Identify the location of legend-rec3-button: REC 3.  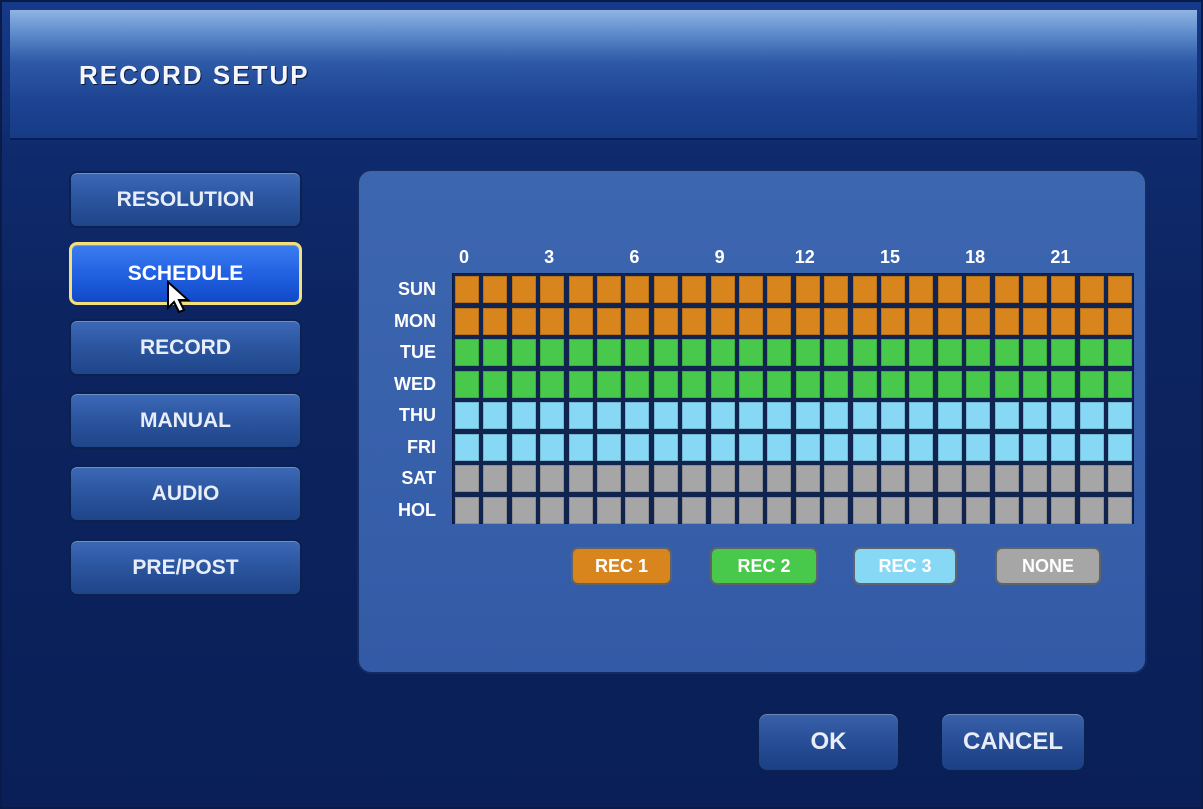
(905, 566).